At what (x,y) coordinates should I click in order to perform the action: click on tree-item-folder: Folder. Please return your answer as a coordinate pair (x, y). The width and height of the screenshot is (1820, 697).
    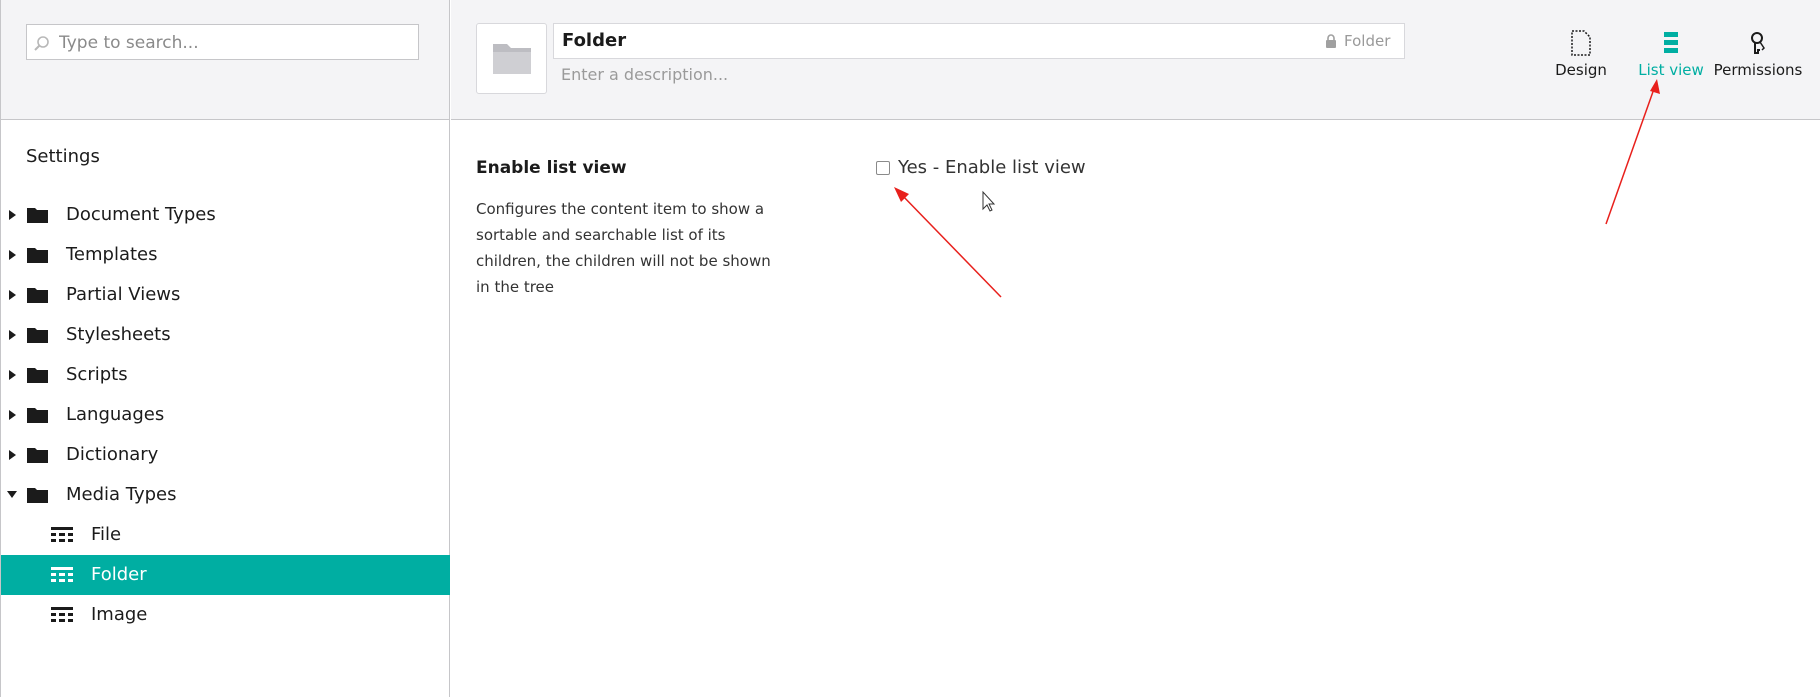
    Looking at the image, I should click on (225, 575).